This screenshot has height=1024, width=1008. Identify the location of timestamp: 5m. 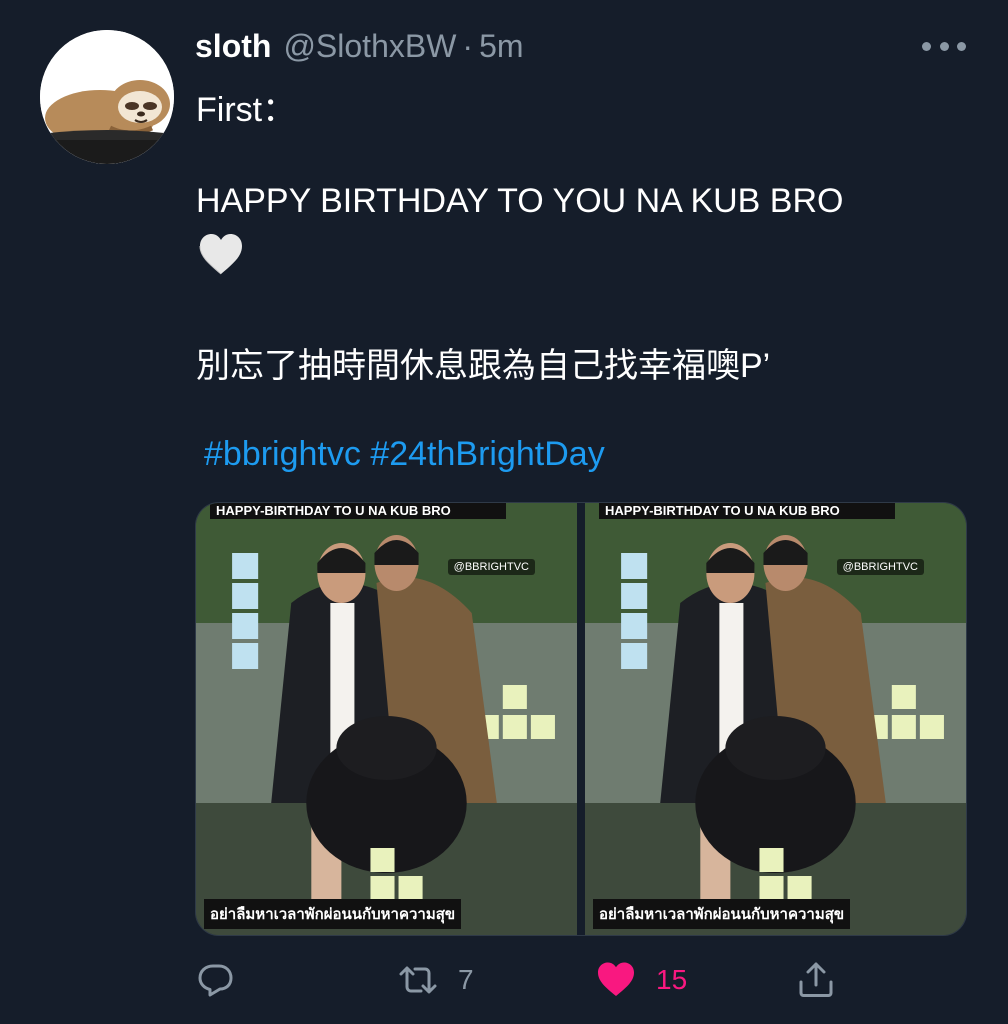
(501, 46).